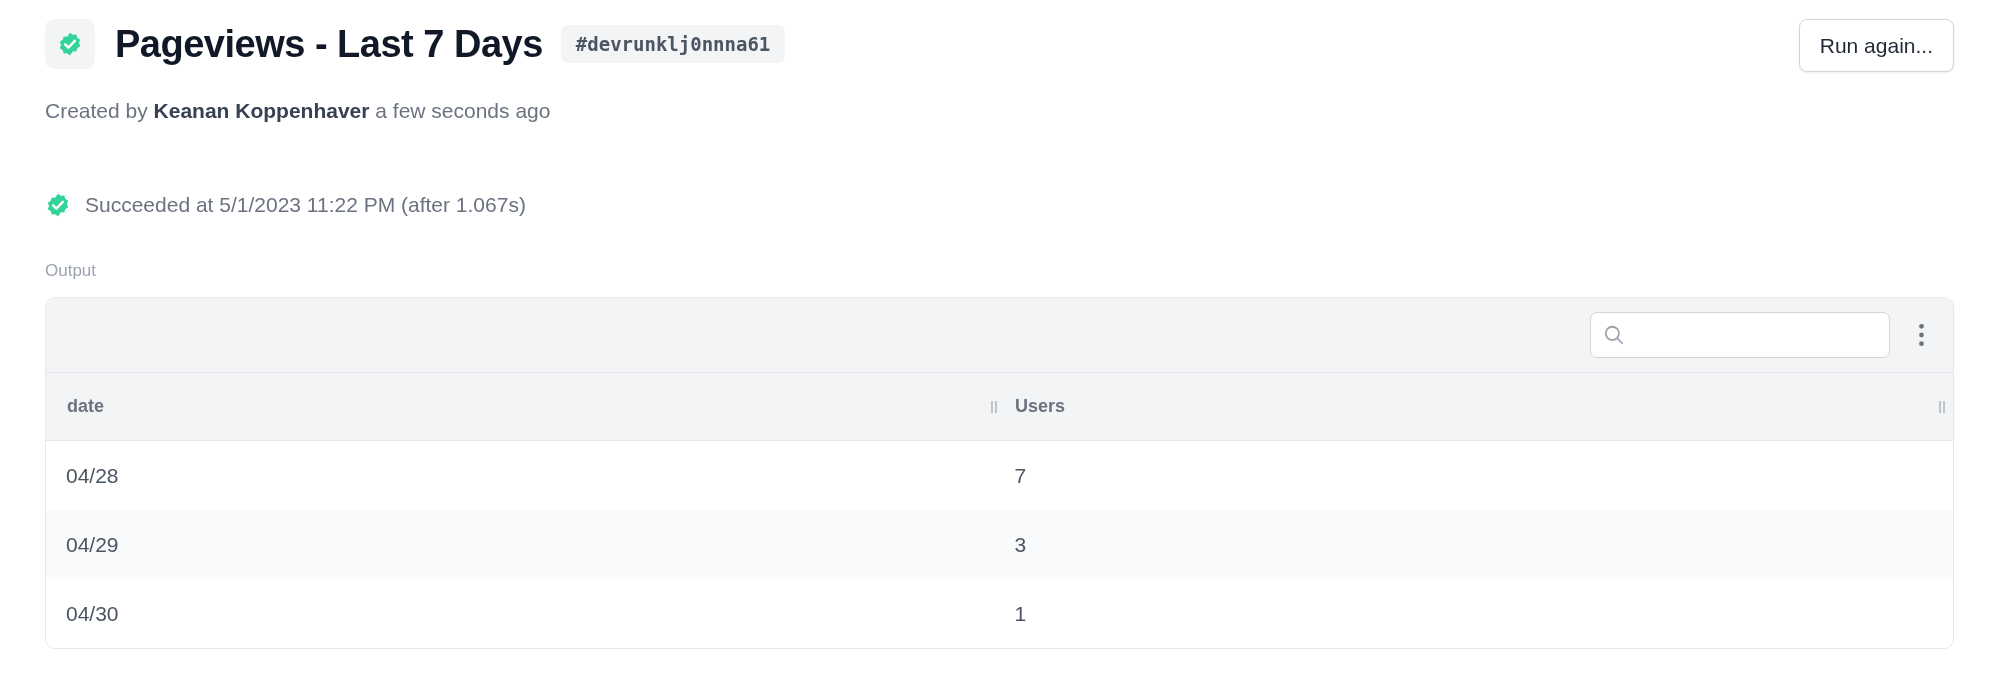 The width and height of the screenshot is (2000, 680). Describe the element at coordinates (1921, 335) in the screenshot. I see `more-options-icon` at that location.